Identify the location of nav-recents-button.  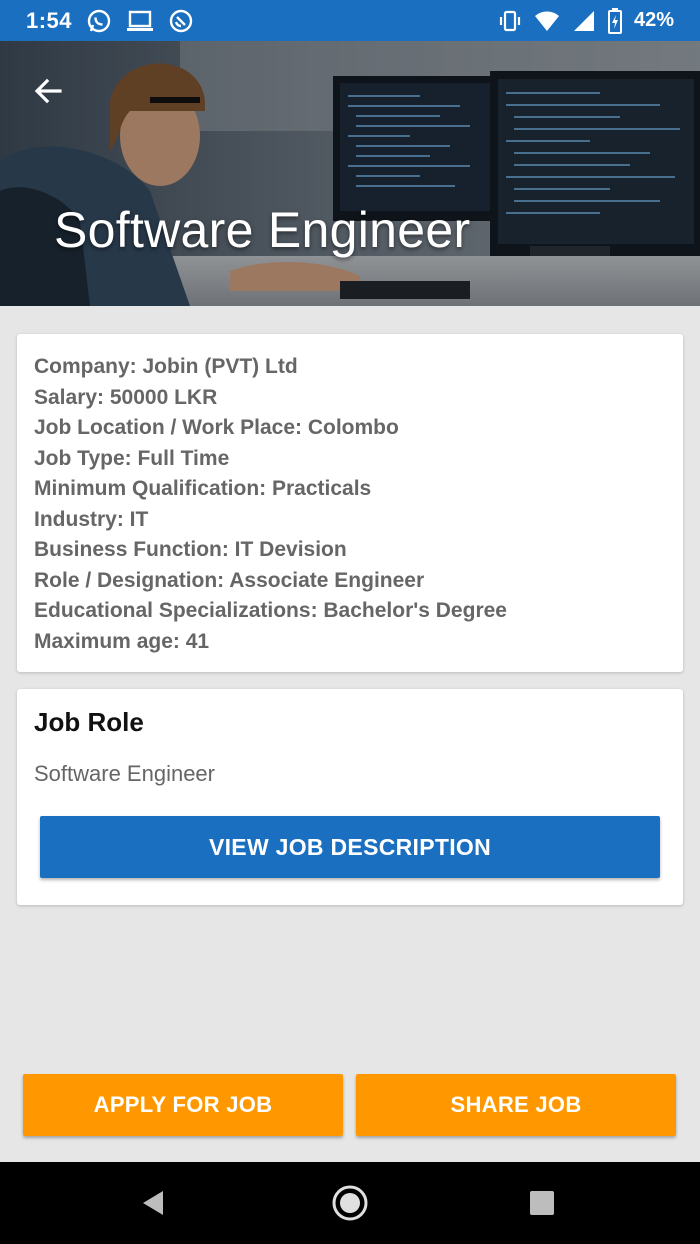
(542, 1203).